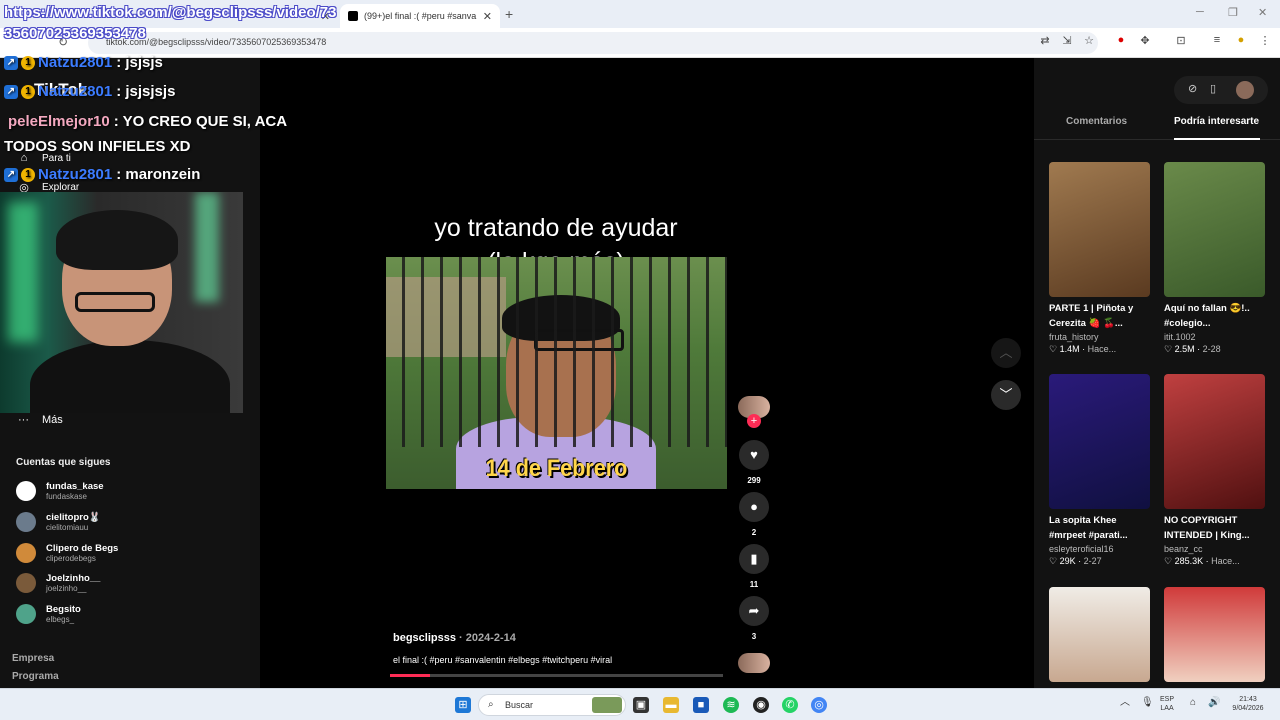 The width and height of the screenshot is (1280, 720). Describe the element at coordinates (1193, 703) in the screenshot. I see `network-icon: ⌂` at that location.